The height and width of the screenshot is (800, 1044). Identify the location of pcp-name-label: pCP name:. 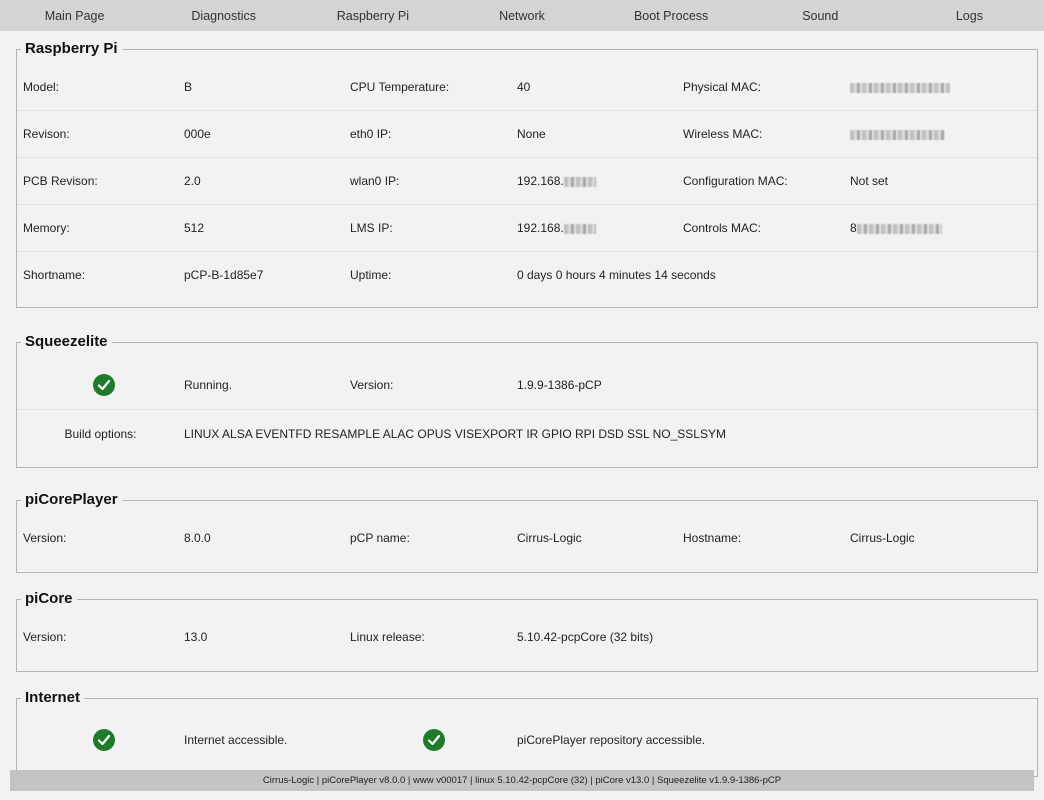
(380, 538).